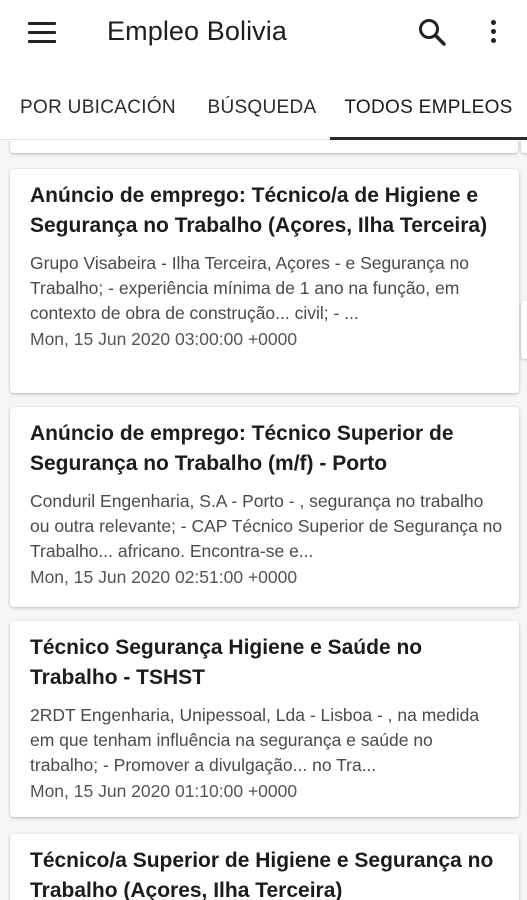 This screenshot has height=900, width=527. Describe the element at coordinates (432, 32) in the screenshot. I see `search-icon` at that location.